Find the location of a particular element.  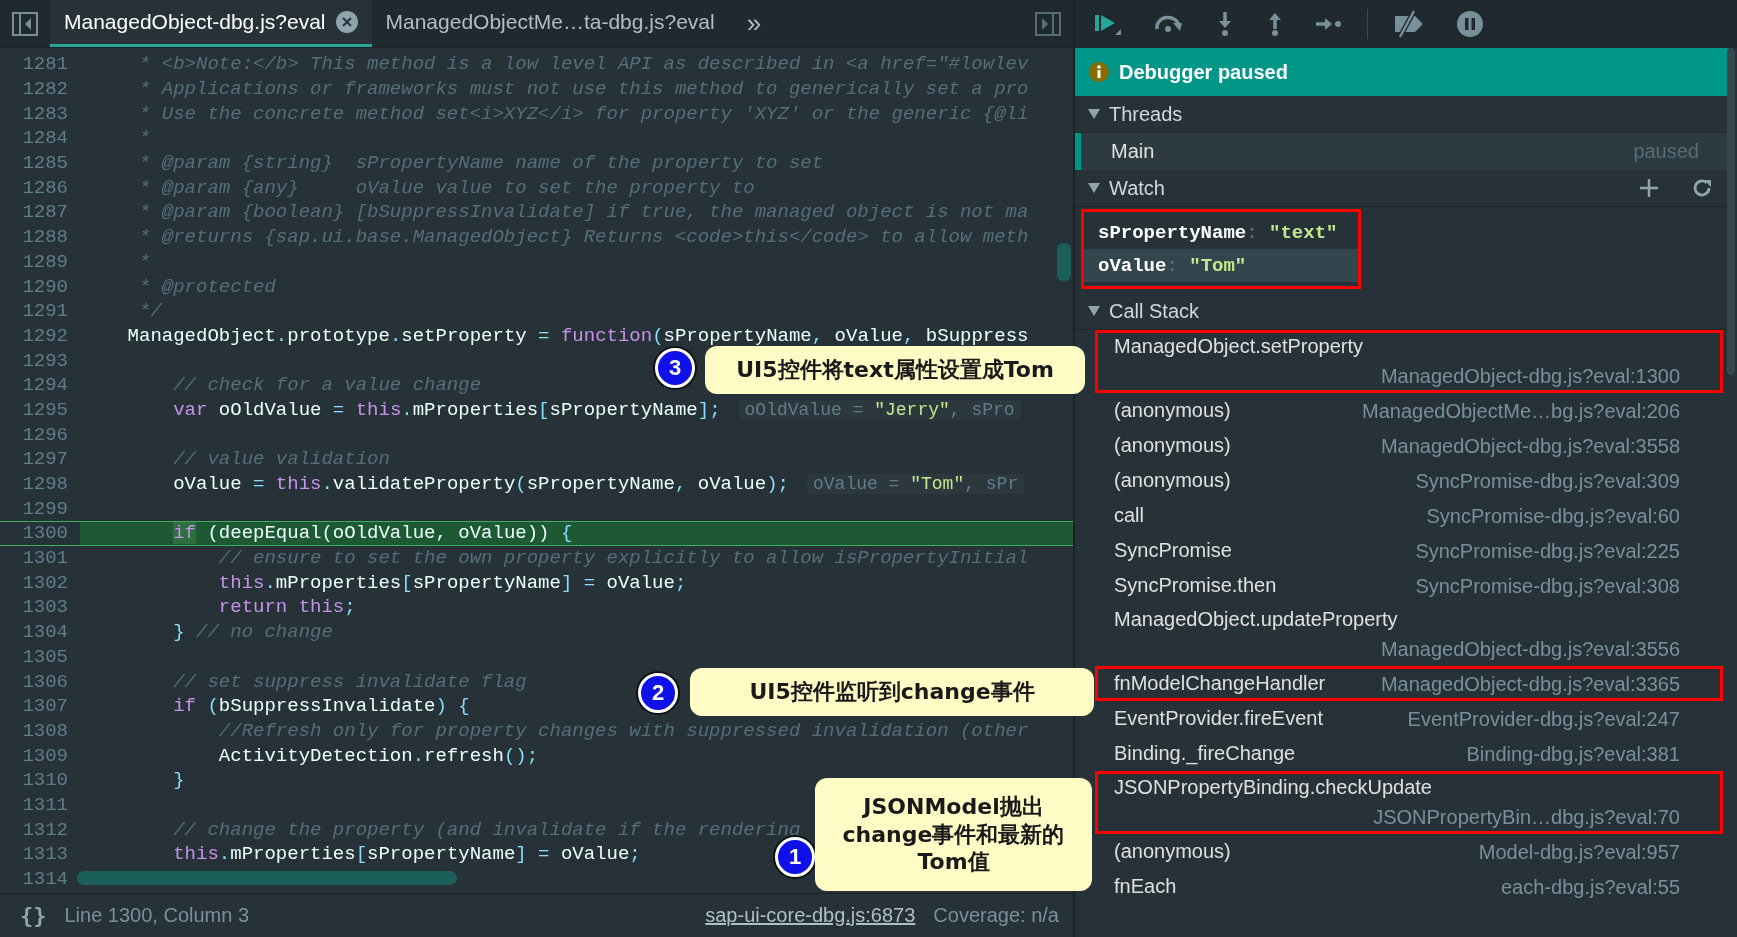

call-frame: call SyncPromise-dbg.js?eval:60 is located at coordinates (1409, 515).